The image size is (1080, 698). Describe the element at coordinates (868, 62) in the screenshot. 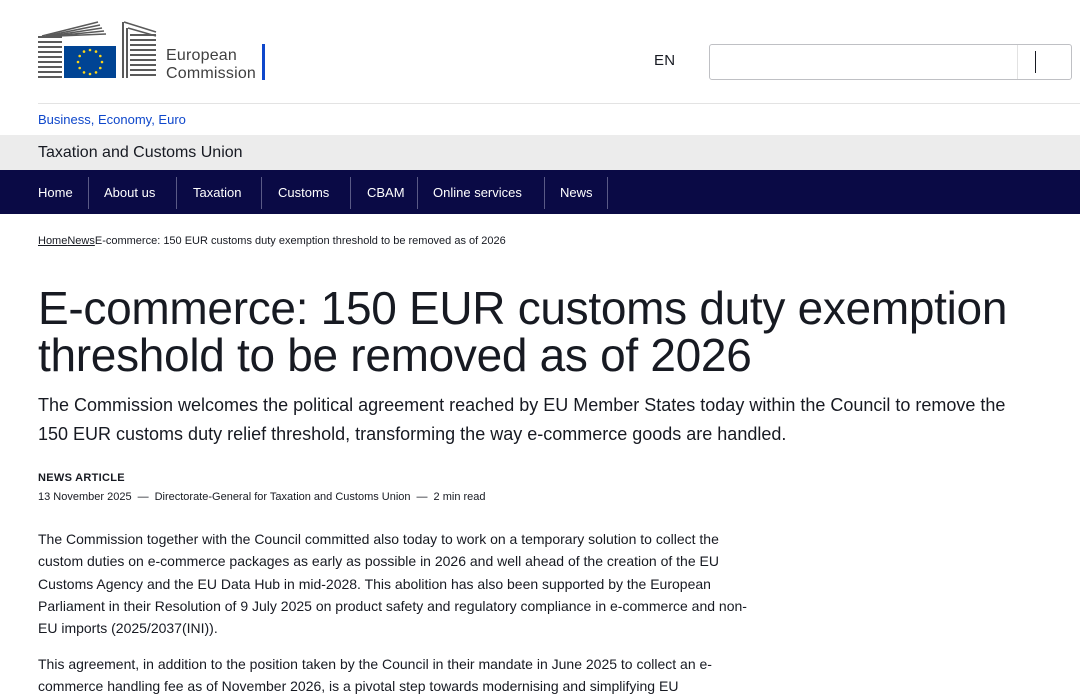

I see `search-input` at that location.